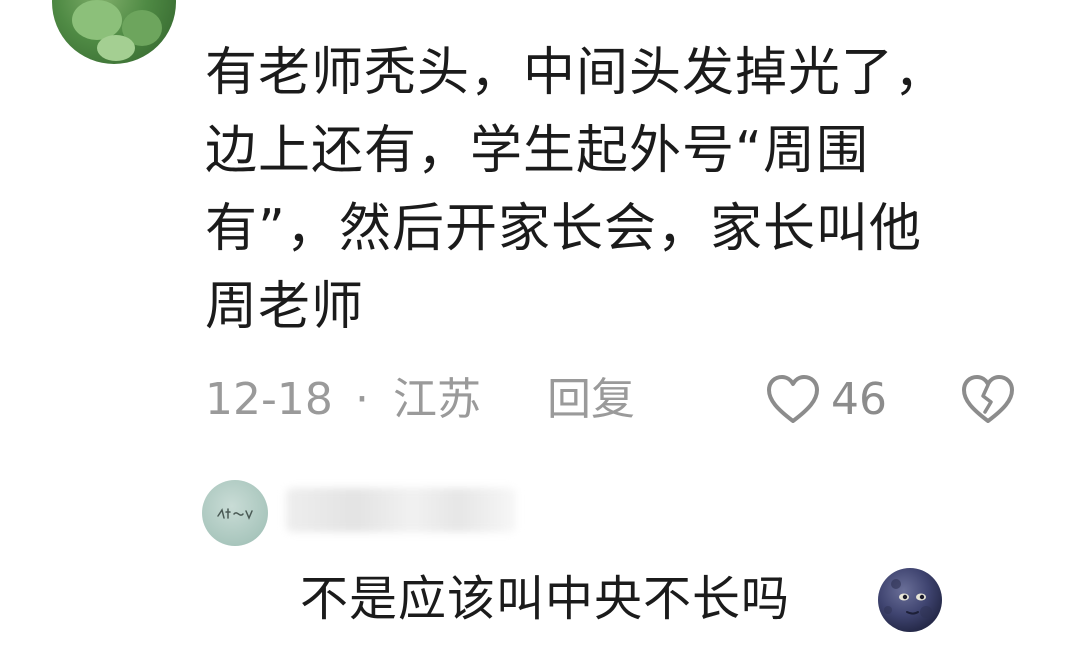 This screenshot has width=1080, height=666. Describe the element at coordinates (910, 600) in the screenshot. I see `moon-face-emoji-icon` at that location.